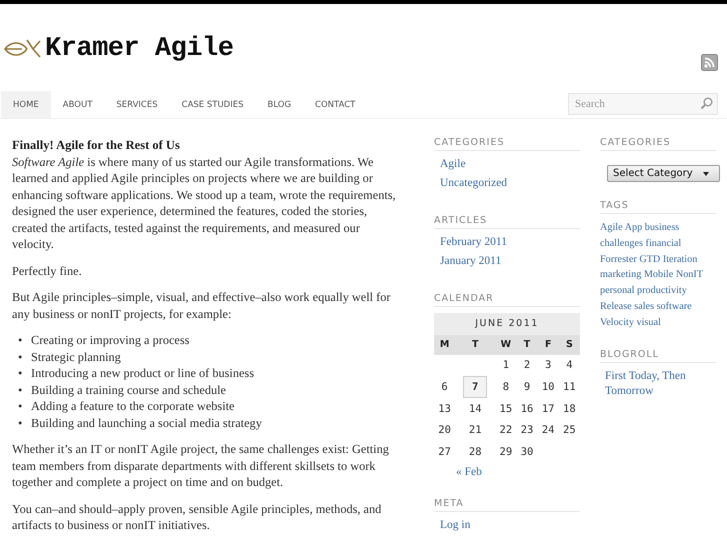  Describe the element at coordinates (569, 408) in the screenshot. I see `calendar-day: 18` at that location.